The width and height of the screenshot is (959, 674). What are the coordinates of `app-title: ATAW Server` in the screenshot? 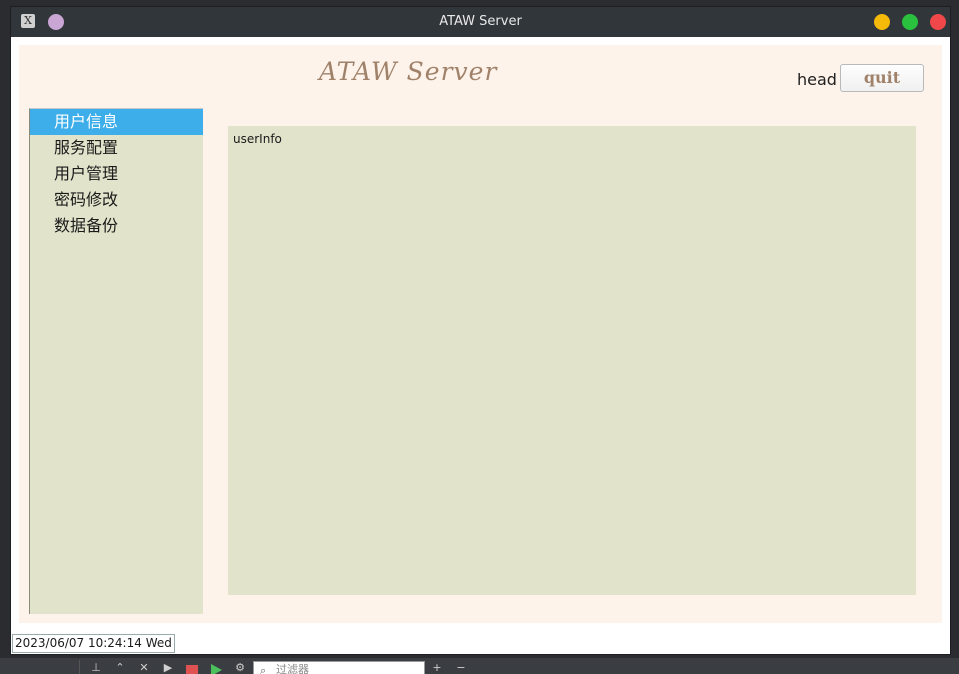 It's located at (408, 71).